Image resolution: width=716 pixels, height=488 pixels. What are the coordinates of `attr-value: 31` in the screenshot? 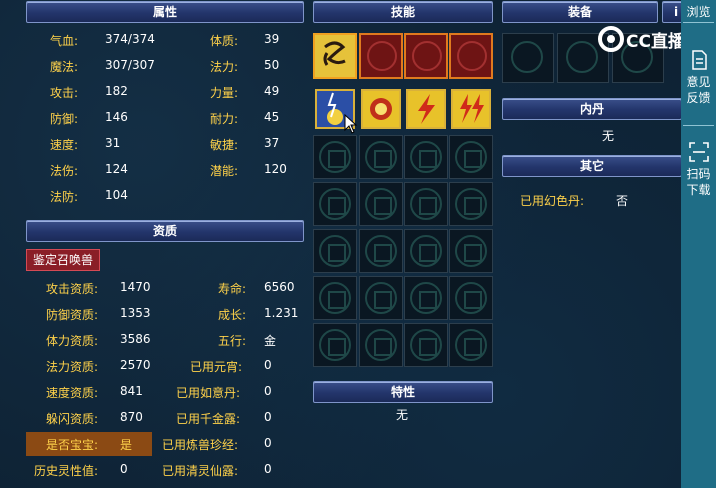 It's located at (113, 143).